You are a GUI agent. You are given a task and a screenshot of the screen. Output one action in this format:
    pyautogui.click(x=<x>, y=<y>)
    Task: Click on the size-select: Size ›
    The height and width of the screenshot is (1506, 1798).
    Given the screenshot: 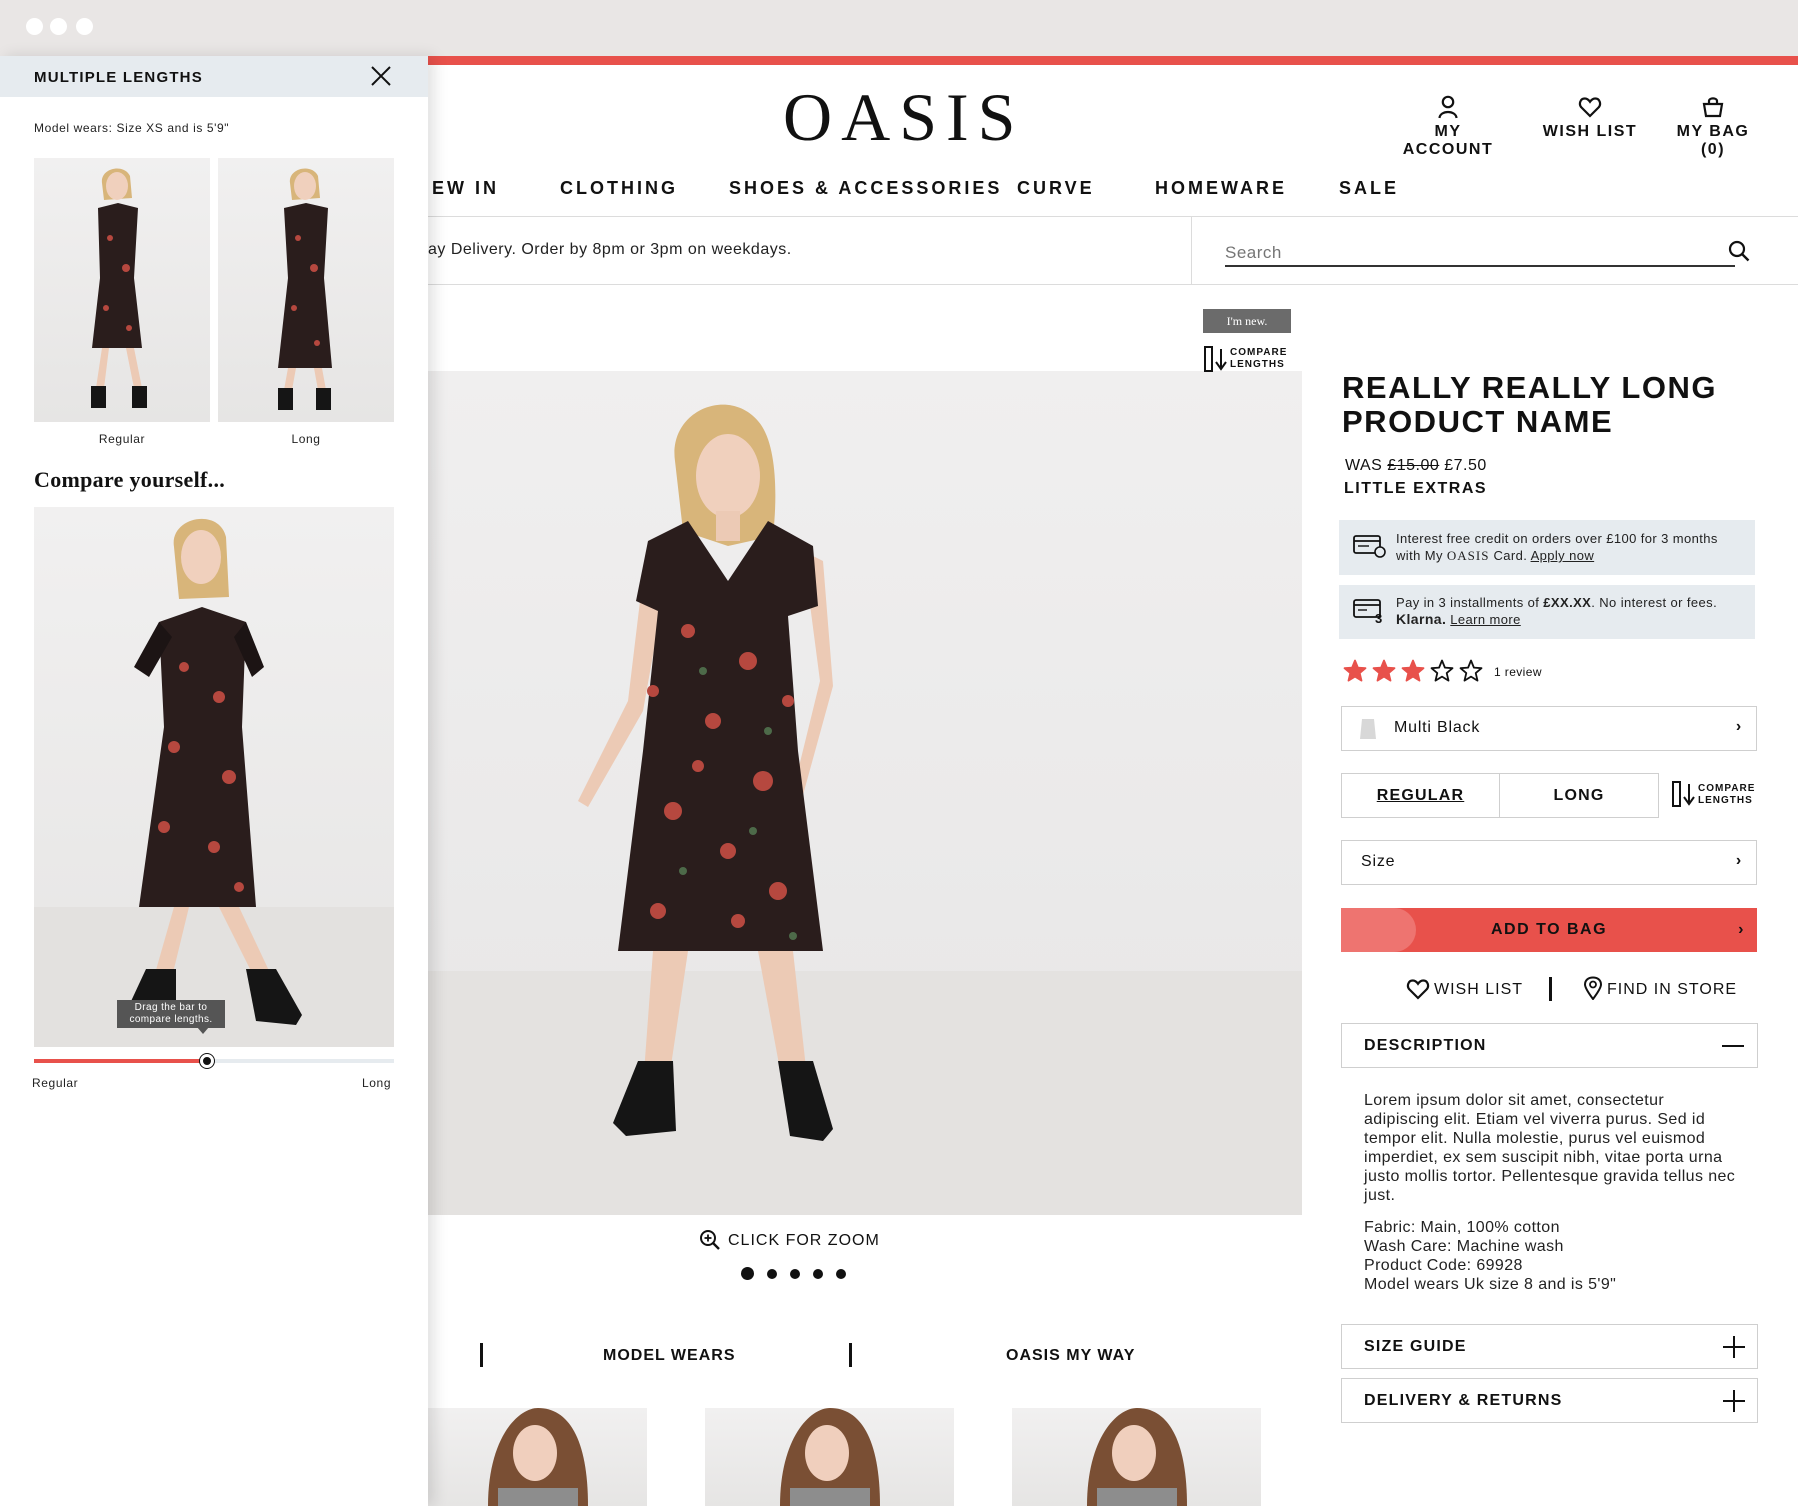 What is the action you would take?
    pyautogui.click(x=1549, y=862)
    